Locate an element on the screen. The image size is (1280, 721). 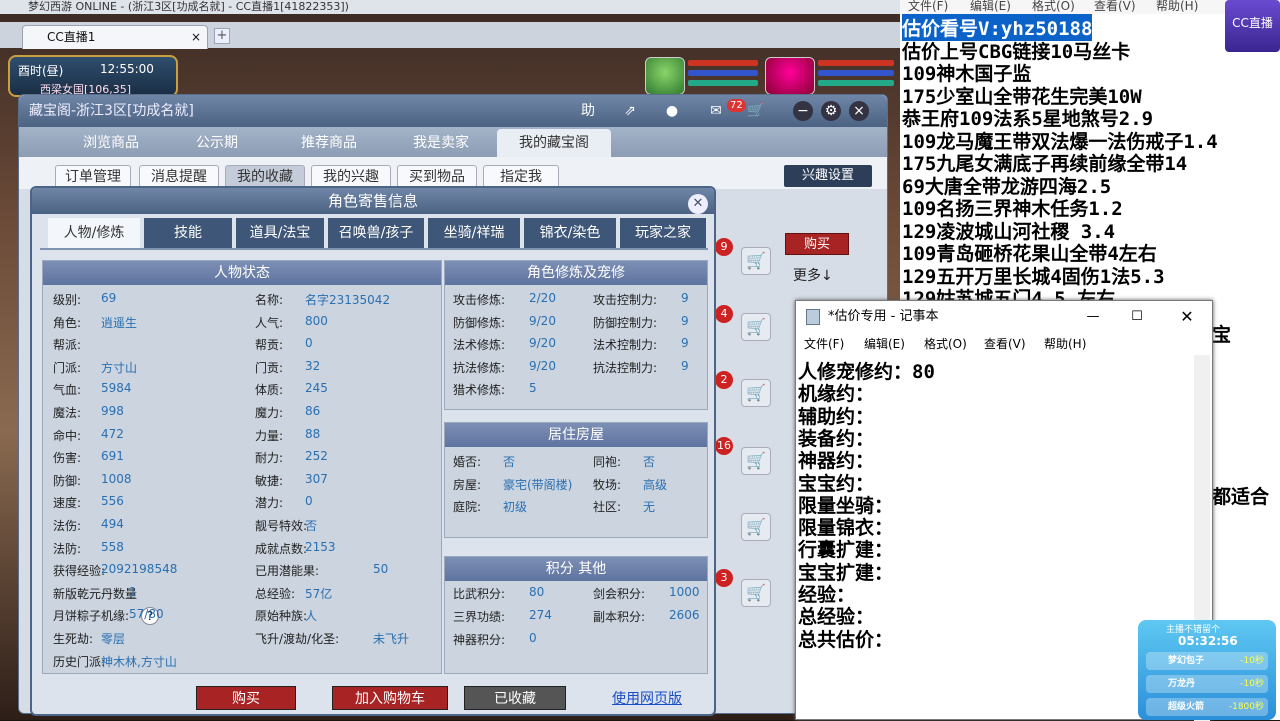
score-value: 274 is located at coordinates (540, 615).